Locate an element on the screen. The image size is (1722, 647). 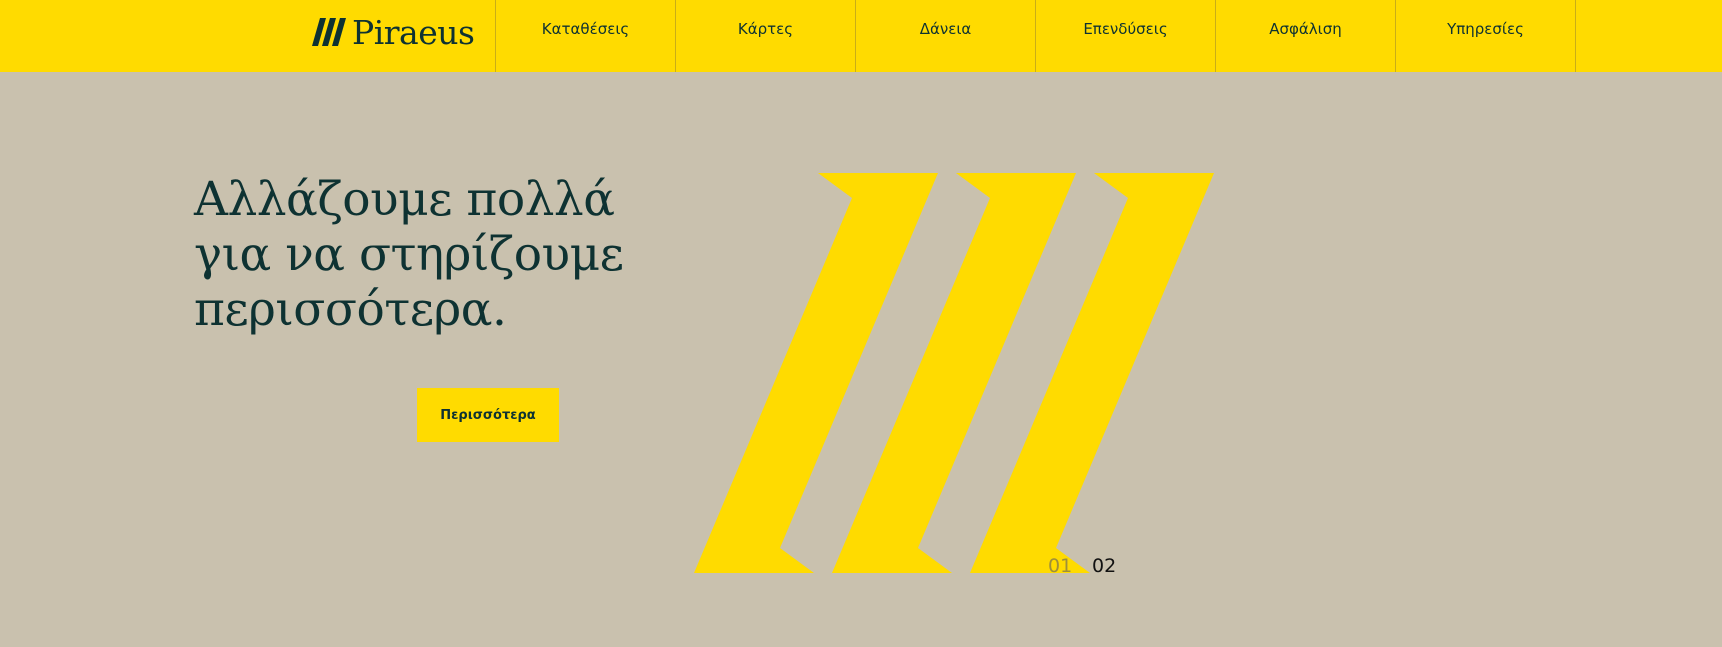
nav-item-deposits: Καταθέσεις is located at coordinates (585, 36).